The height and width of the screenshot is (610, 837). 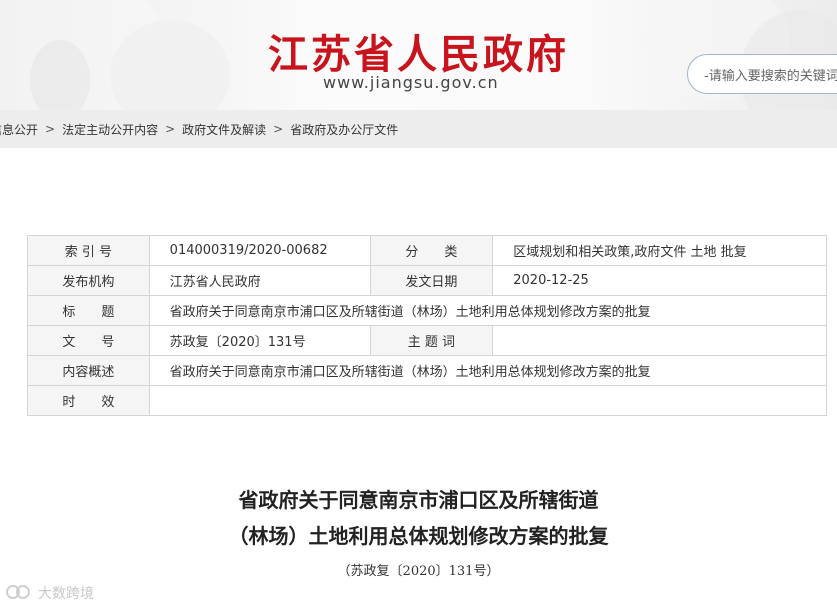 I want to click on table-row: 发布机构 江苏省人民政府 发文日期 2020-12-25, so click(x=427, y=280).